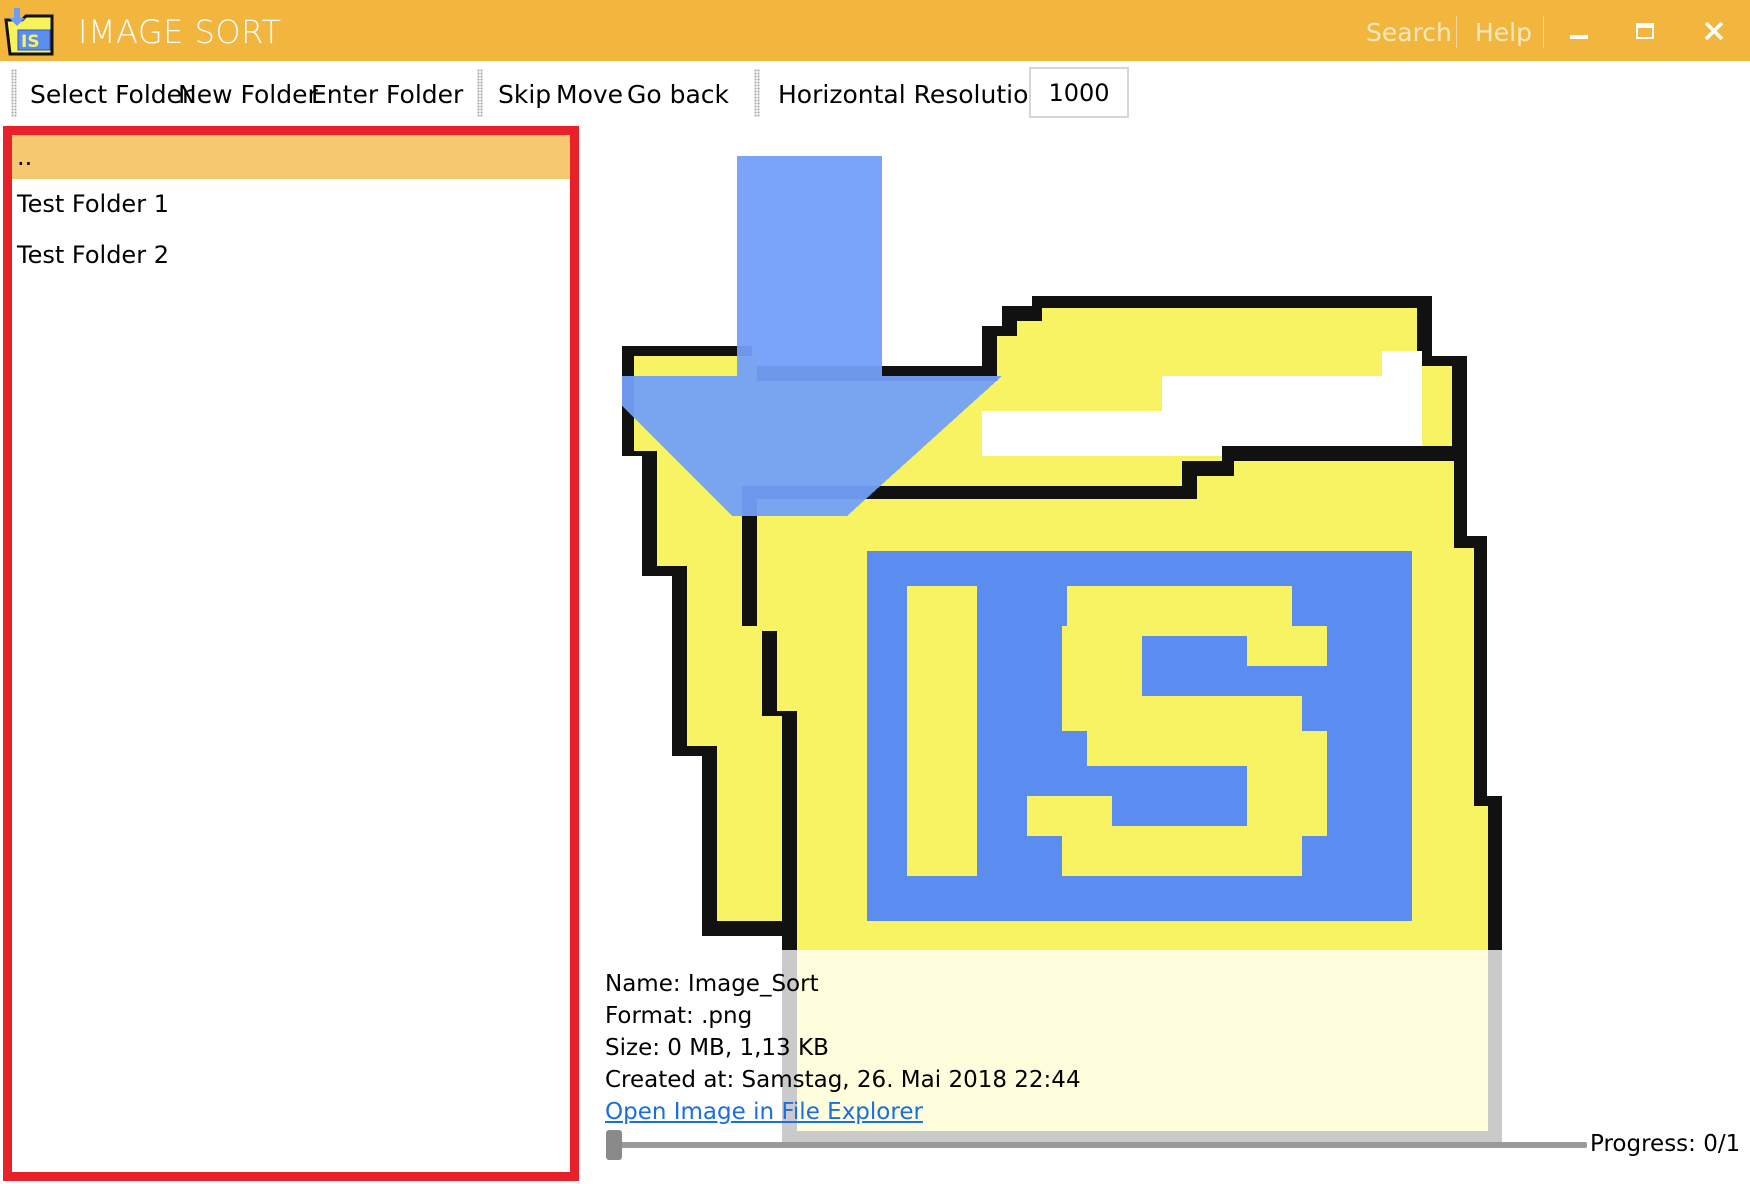  Describe the element at coordinates (111, 94) in the screenshot. I see `select-folder-button: Select Folder` at that location.